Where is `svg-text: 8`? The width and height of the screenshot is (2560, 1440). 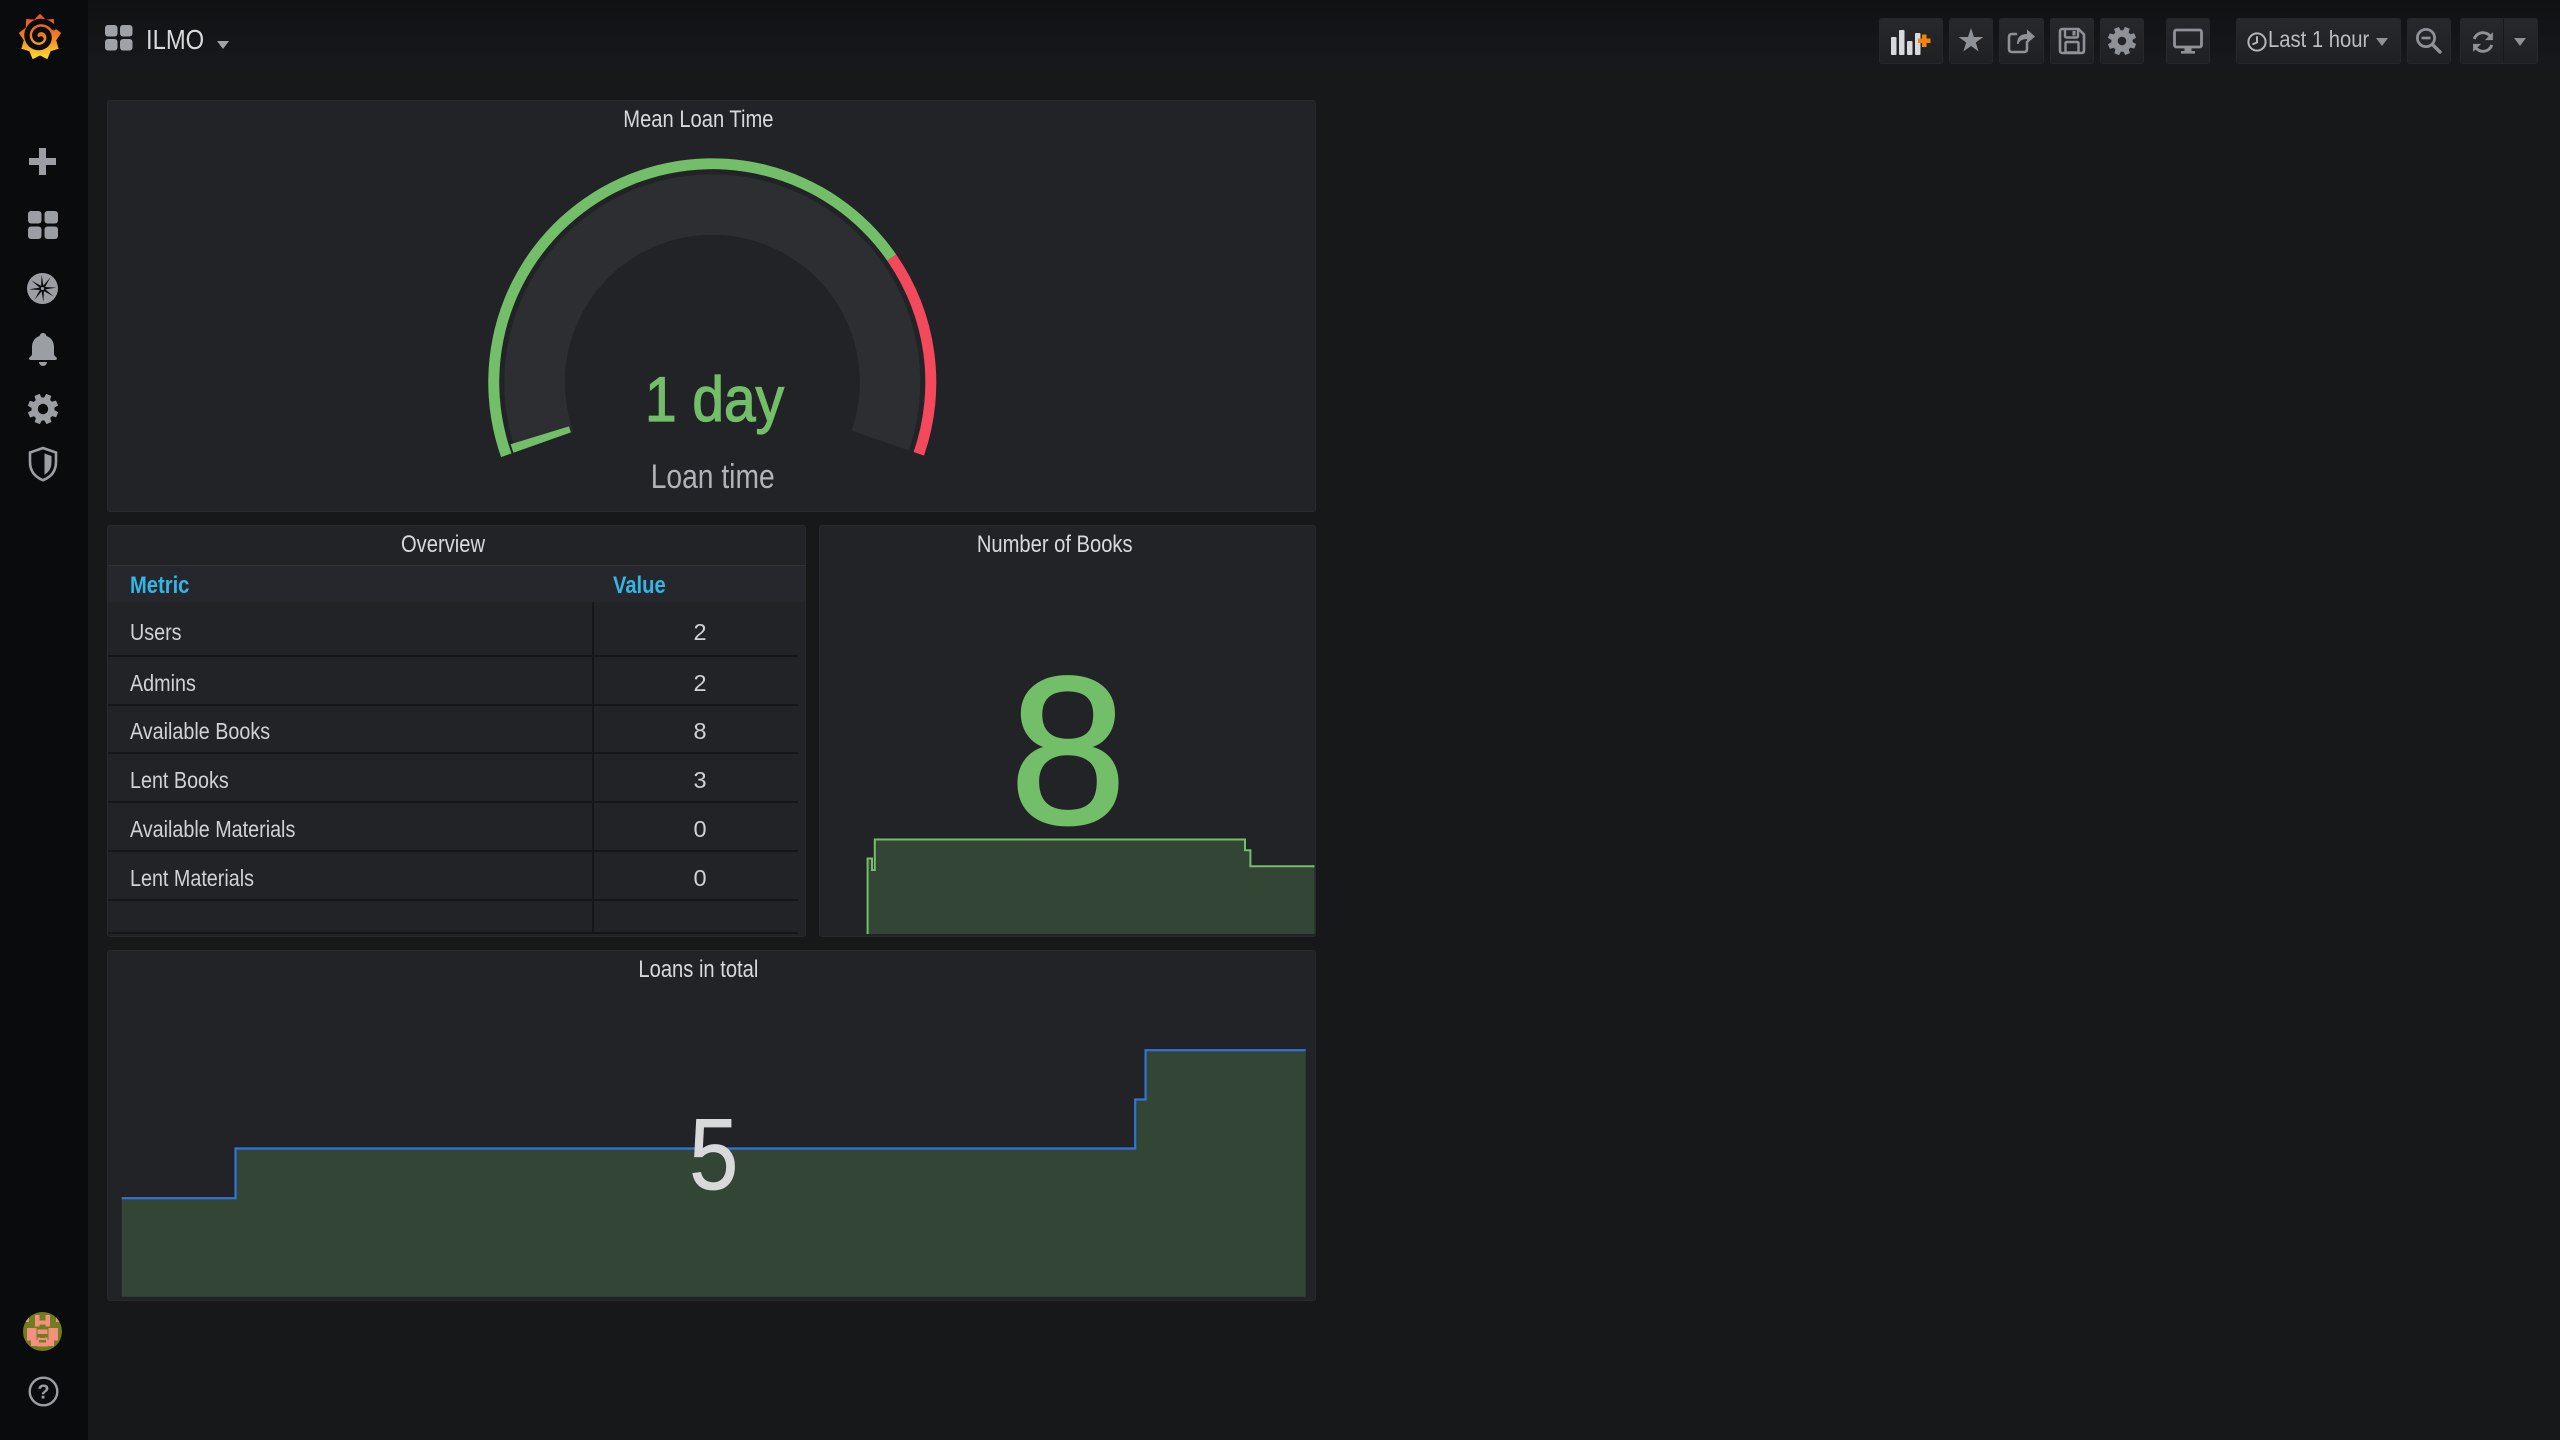
svg-text: 8 is located at coordinates (1068, 750).